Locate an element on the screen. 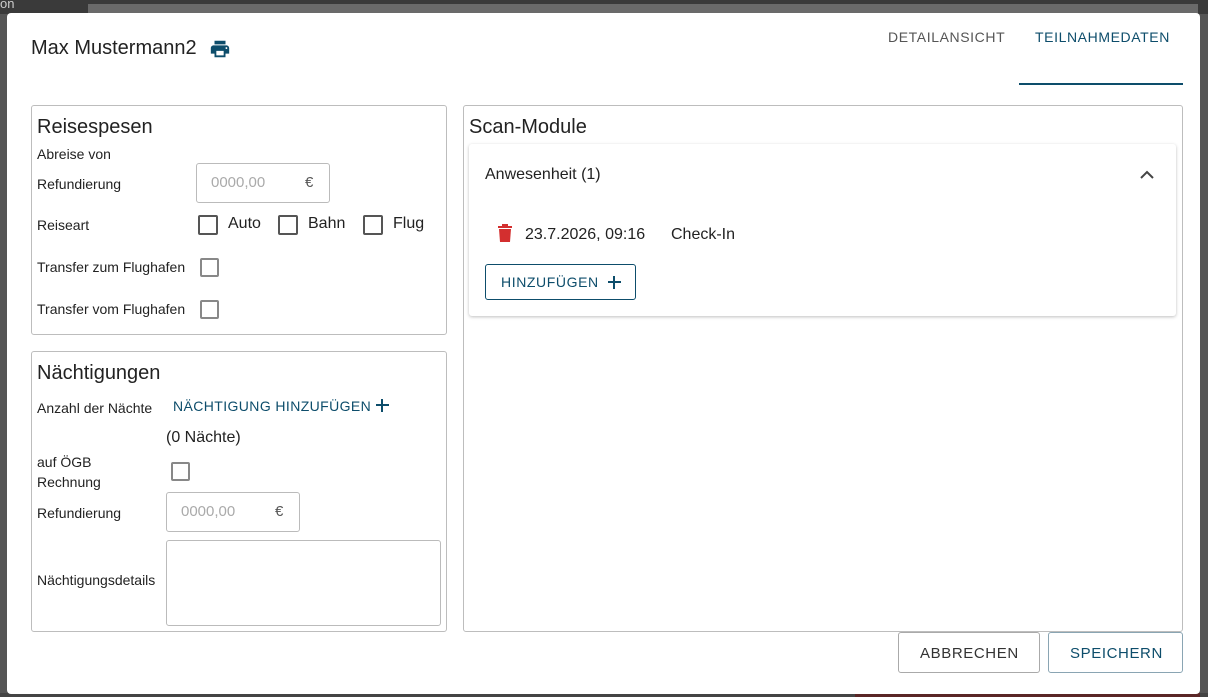  nights-count-text: (0 Nächte) is located at coordinates (203, 437).